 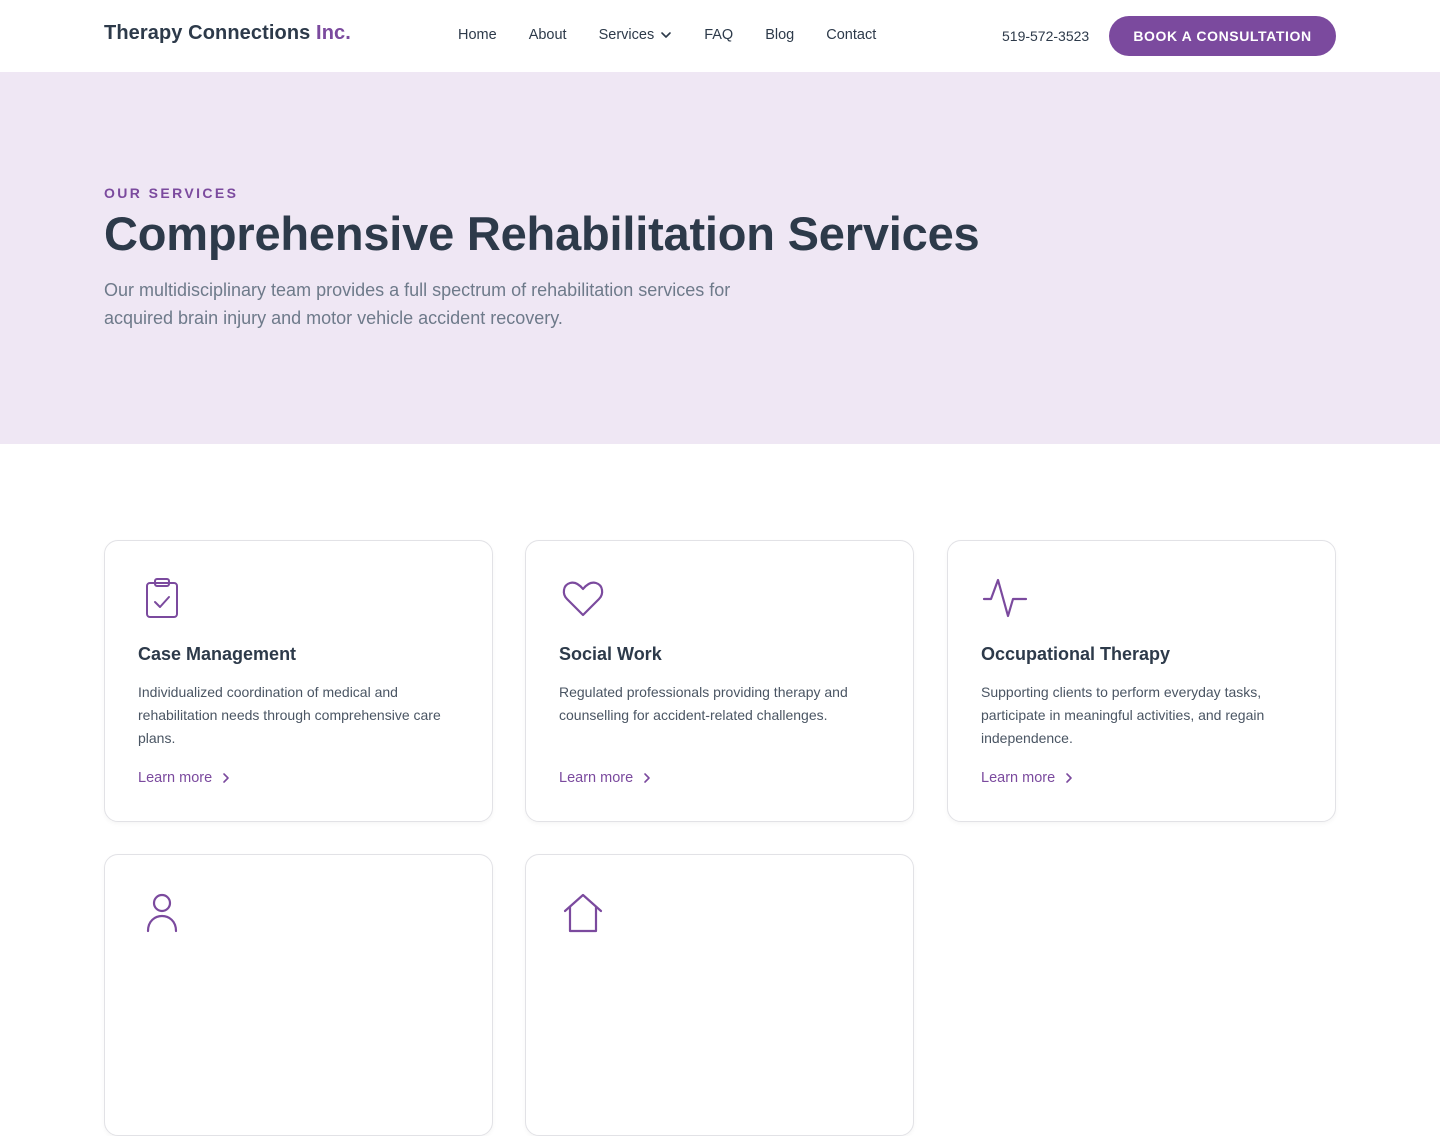 What do you see at coordinates (207, 33) in the screenshot?
I see `logo-text: Therapy Connections` at bounding box center [207, 33].